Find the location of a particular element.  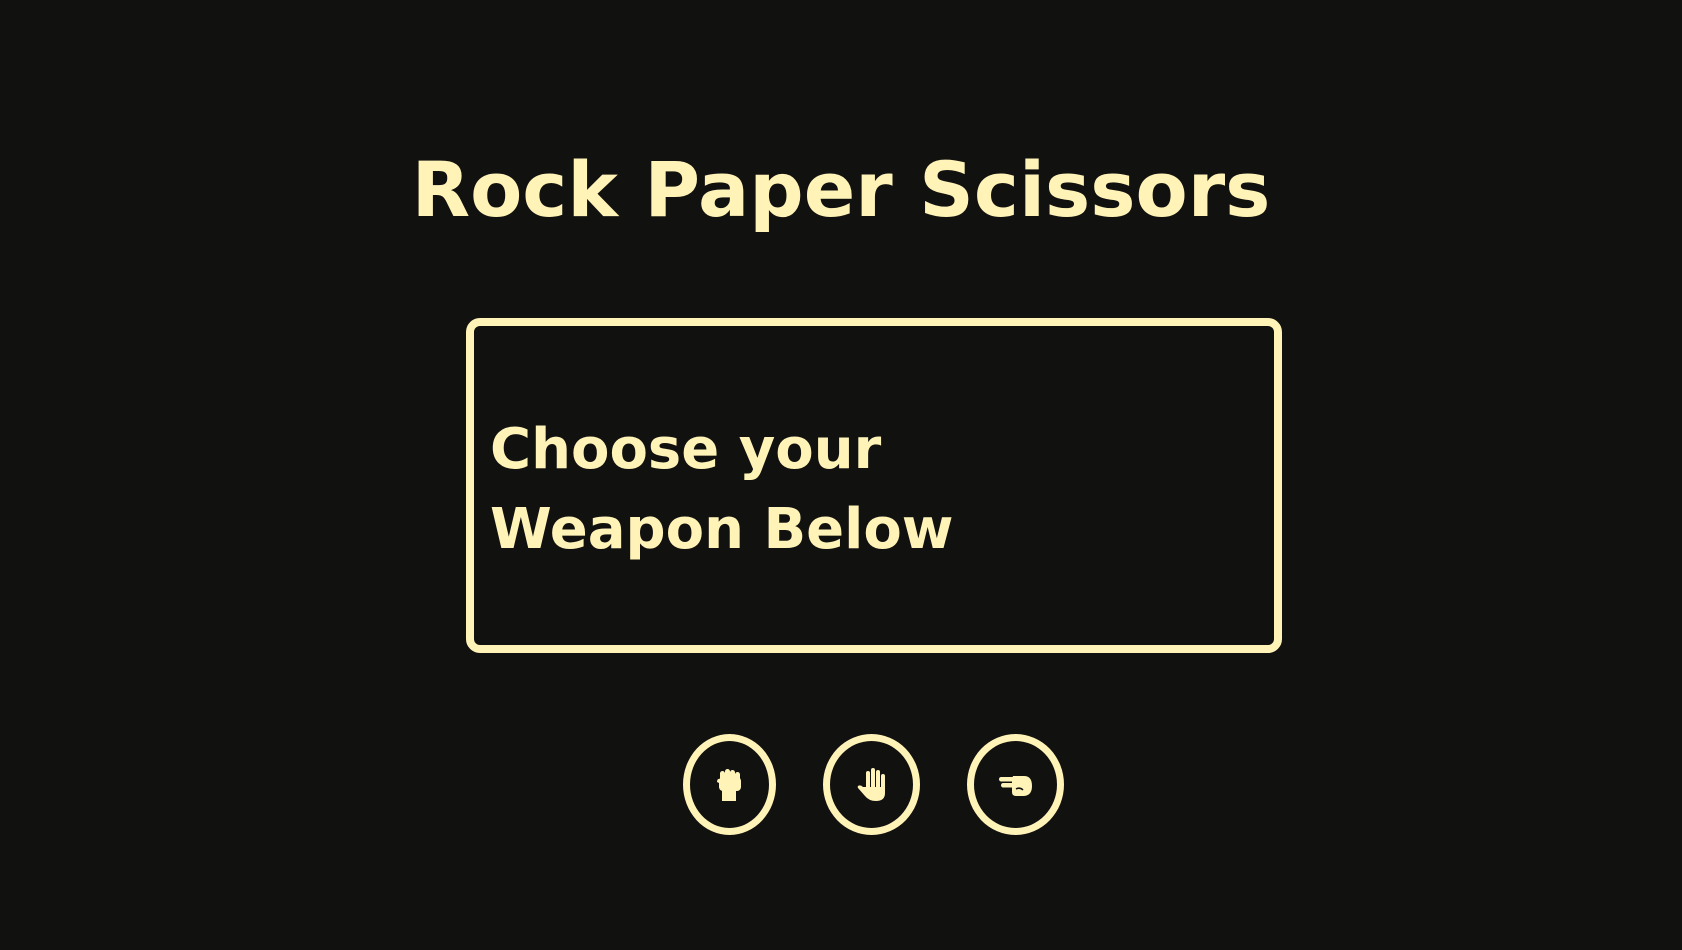

scissors-button is located at coordinates (1015, 784).